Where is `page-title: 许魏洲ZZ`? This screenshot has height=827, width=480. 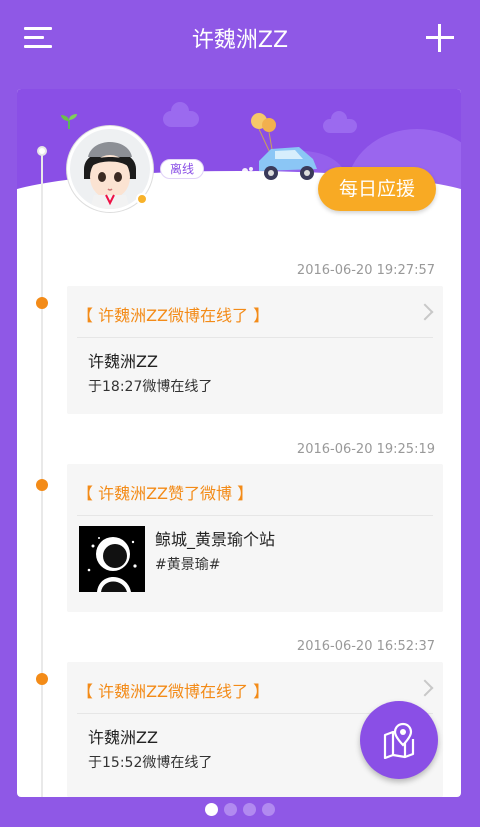
page-title: 许魏洲ZZ is located at coordinates (240, 40).